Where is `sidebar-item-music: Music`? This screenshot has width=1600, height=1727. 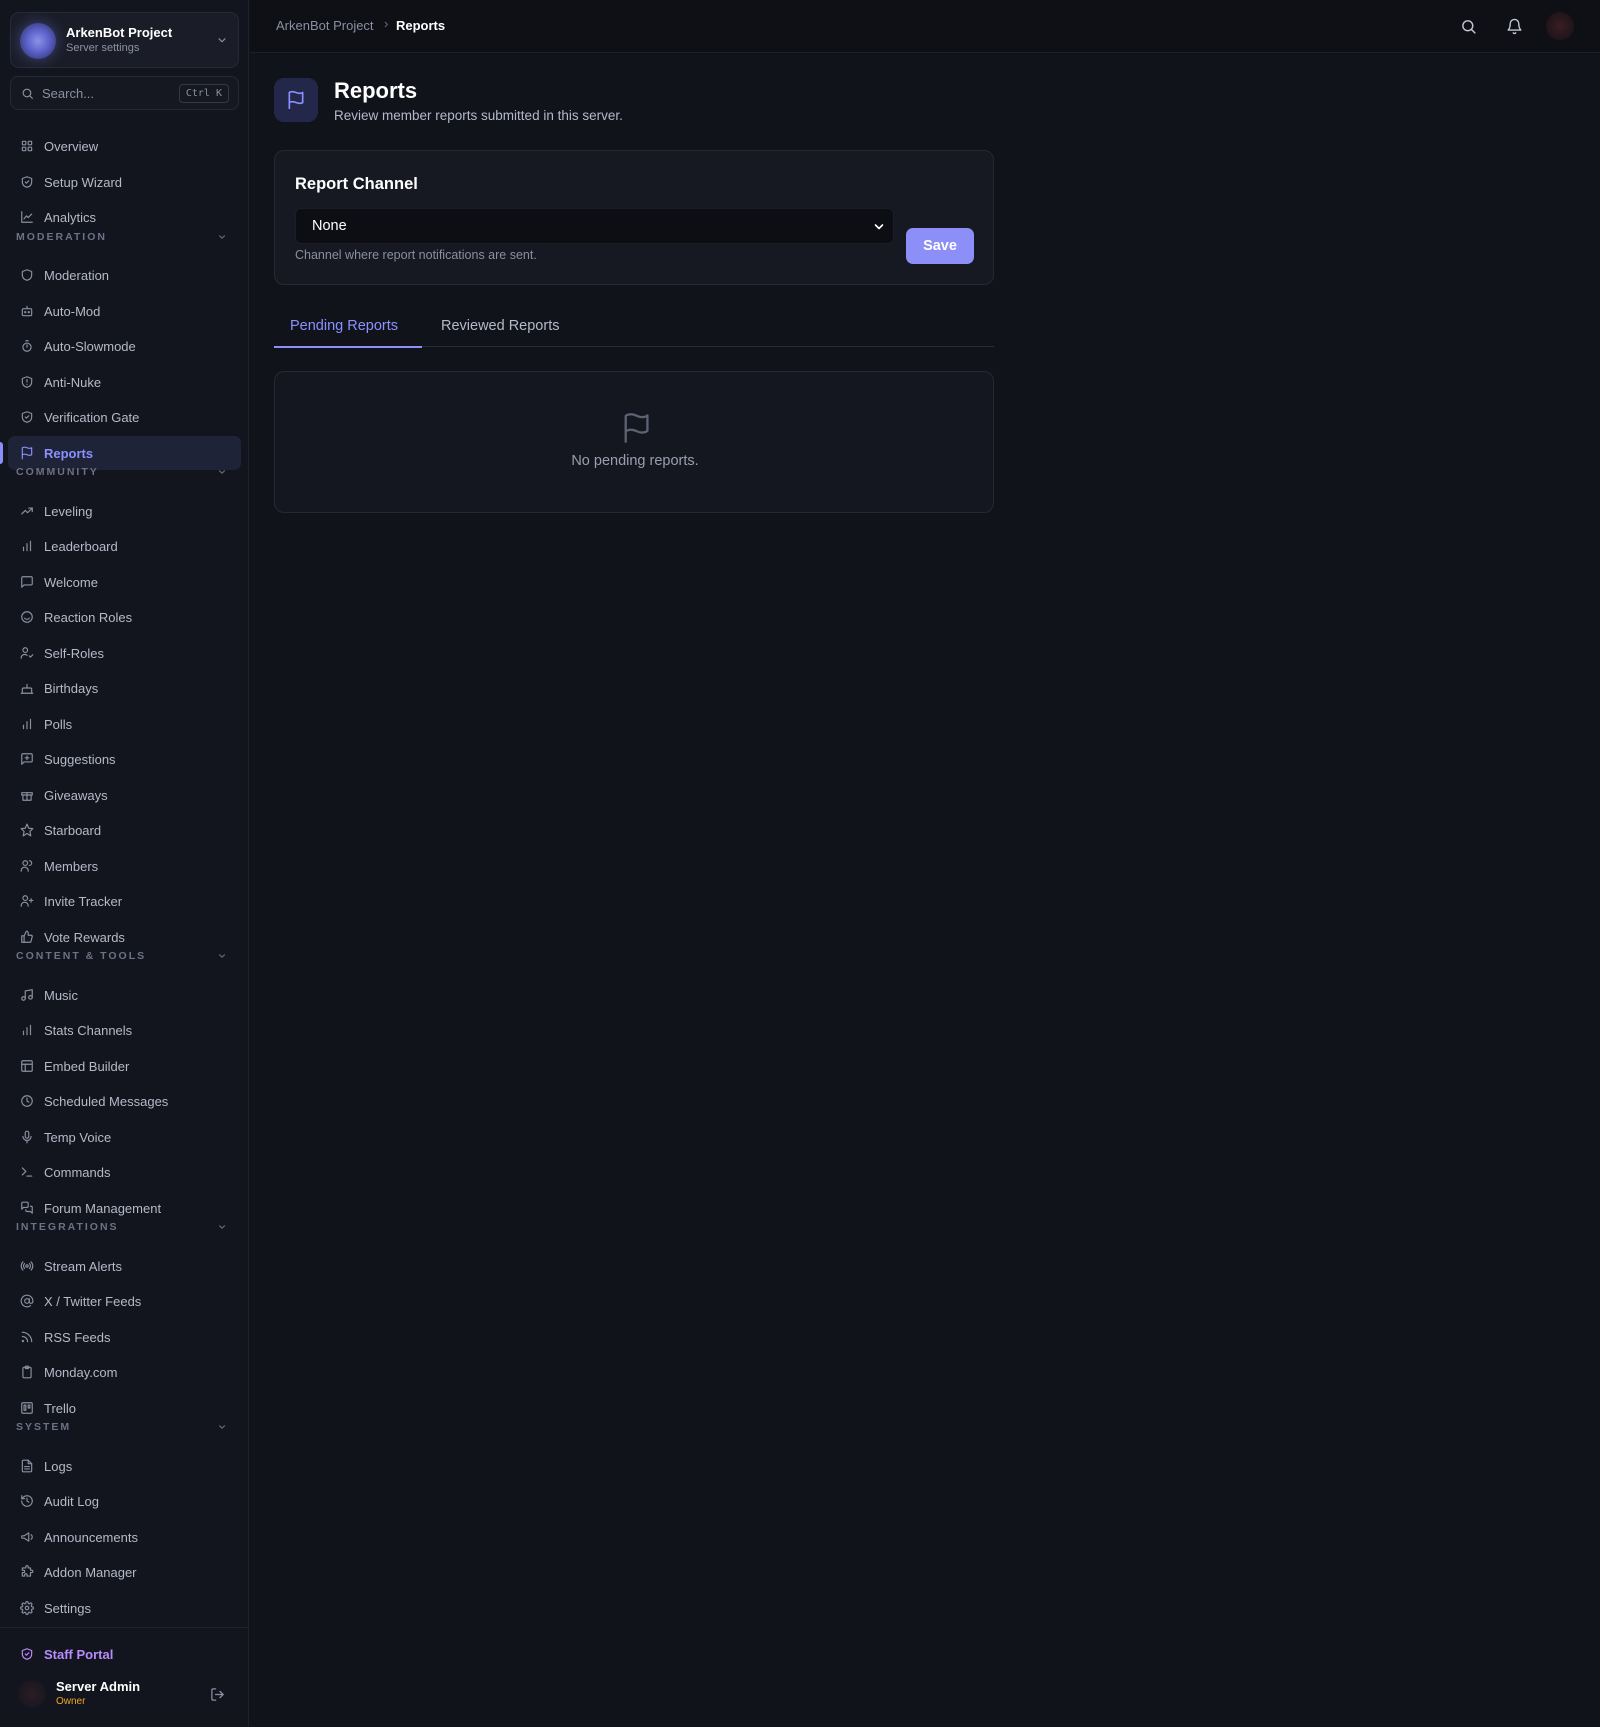
sidebar-item-music: Music is located at coordinates (124, 995).